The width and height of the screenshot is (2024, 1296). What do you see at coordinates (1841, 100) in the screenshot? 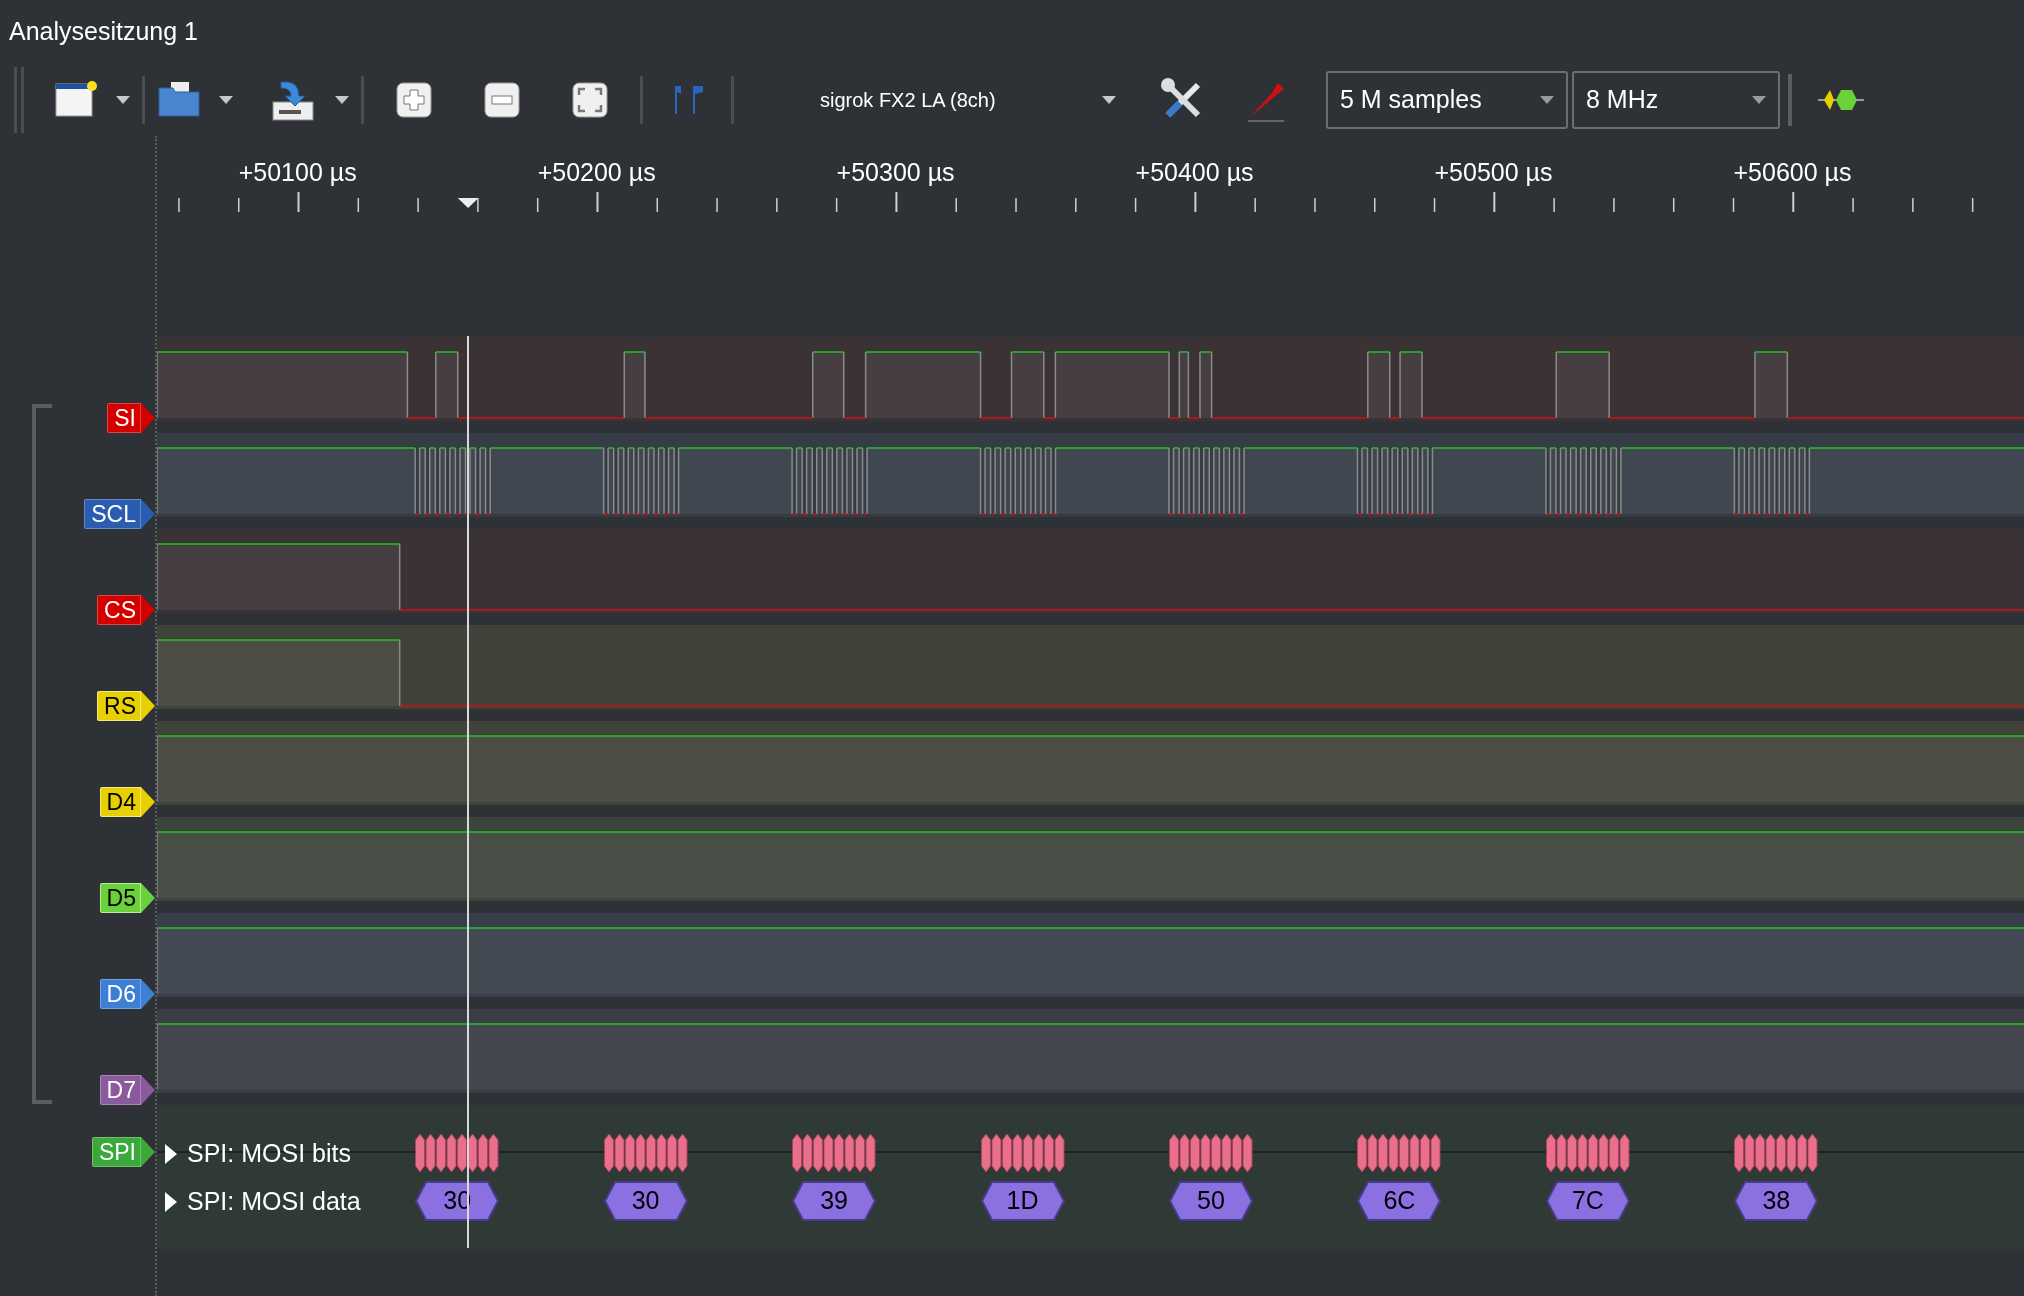
I see `decoder-icon` at bounding box center [1841, 100].